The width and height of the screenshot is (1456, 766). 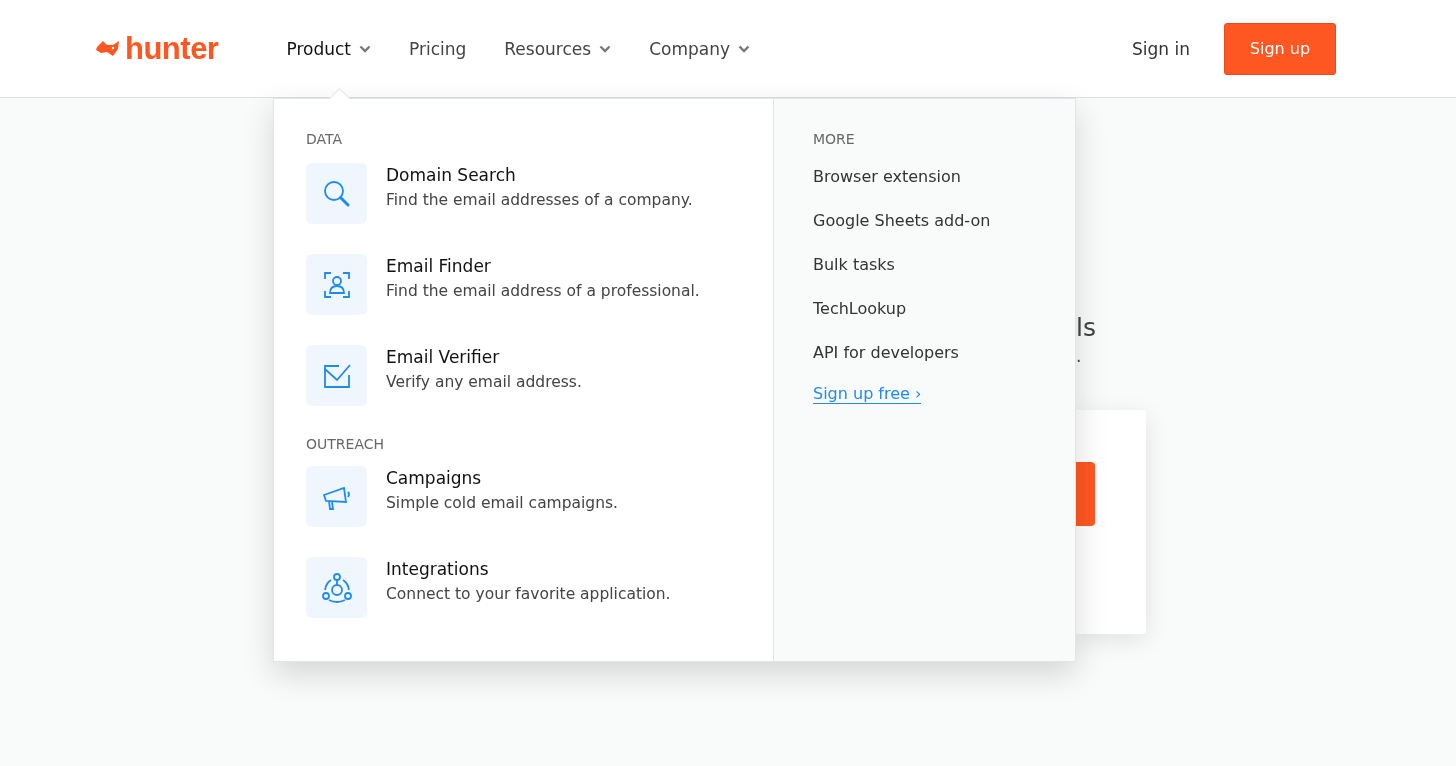 I want to click on menu-link: Google Sheets add-on, so click(x=902, y=220).